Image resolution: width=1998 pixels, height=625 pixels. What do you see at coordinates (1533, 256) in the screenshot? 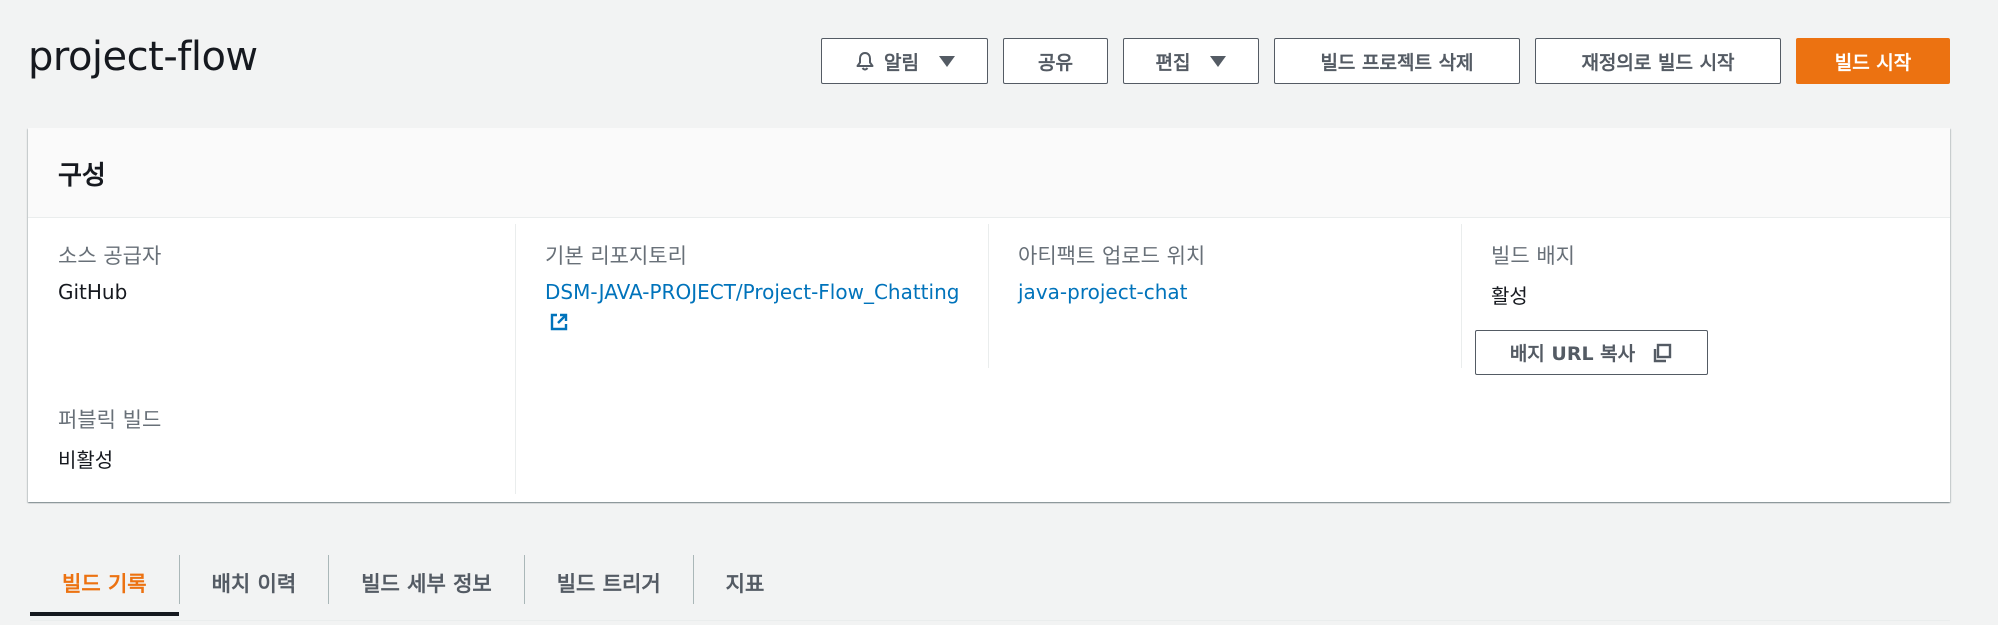
I see `build-badge-label: 빌드 배지` at bounding box center [1533, 256].